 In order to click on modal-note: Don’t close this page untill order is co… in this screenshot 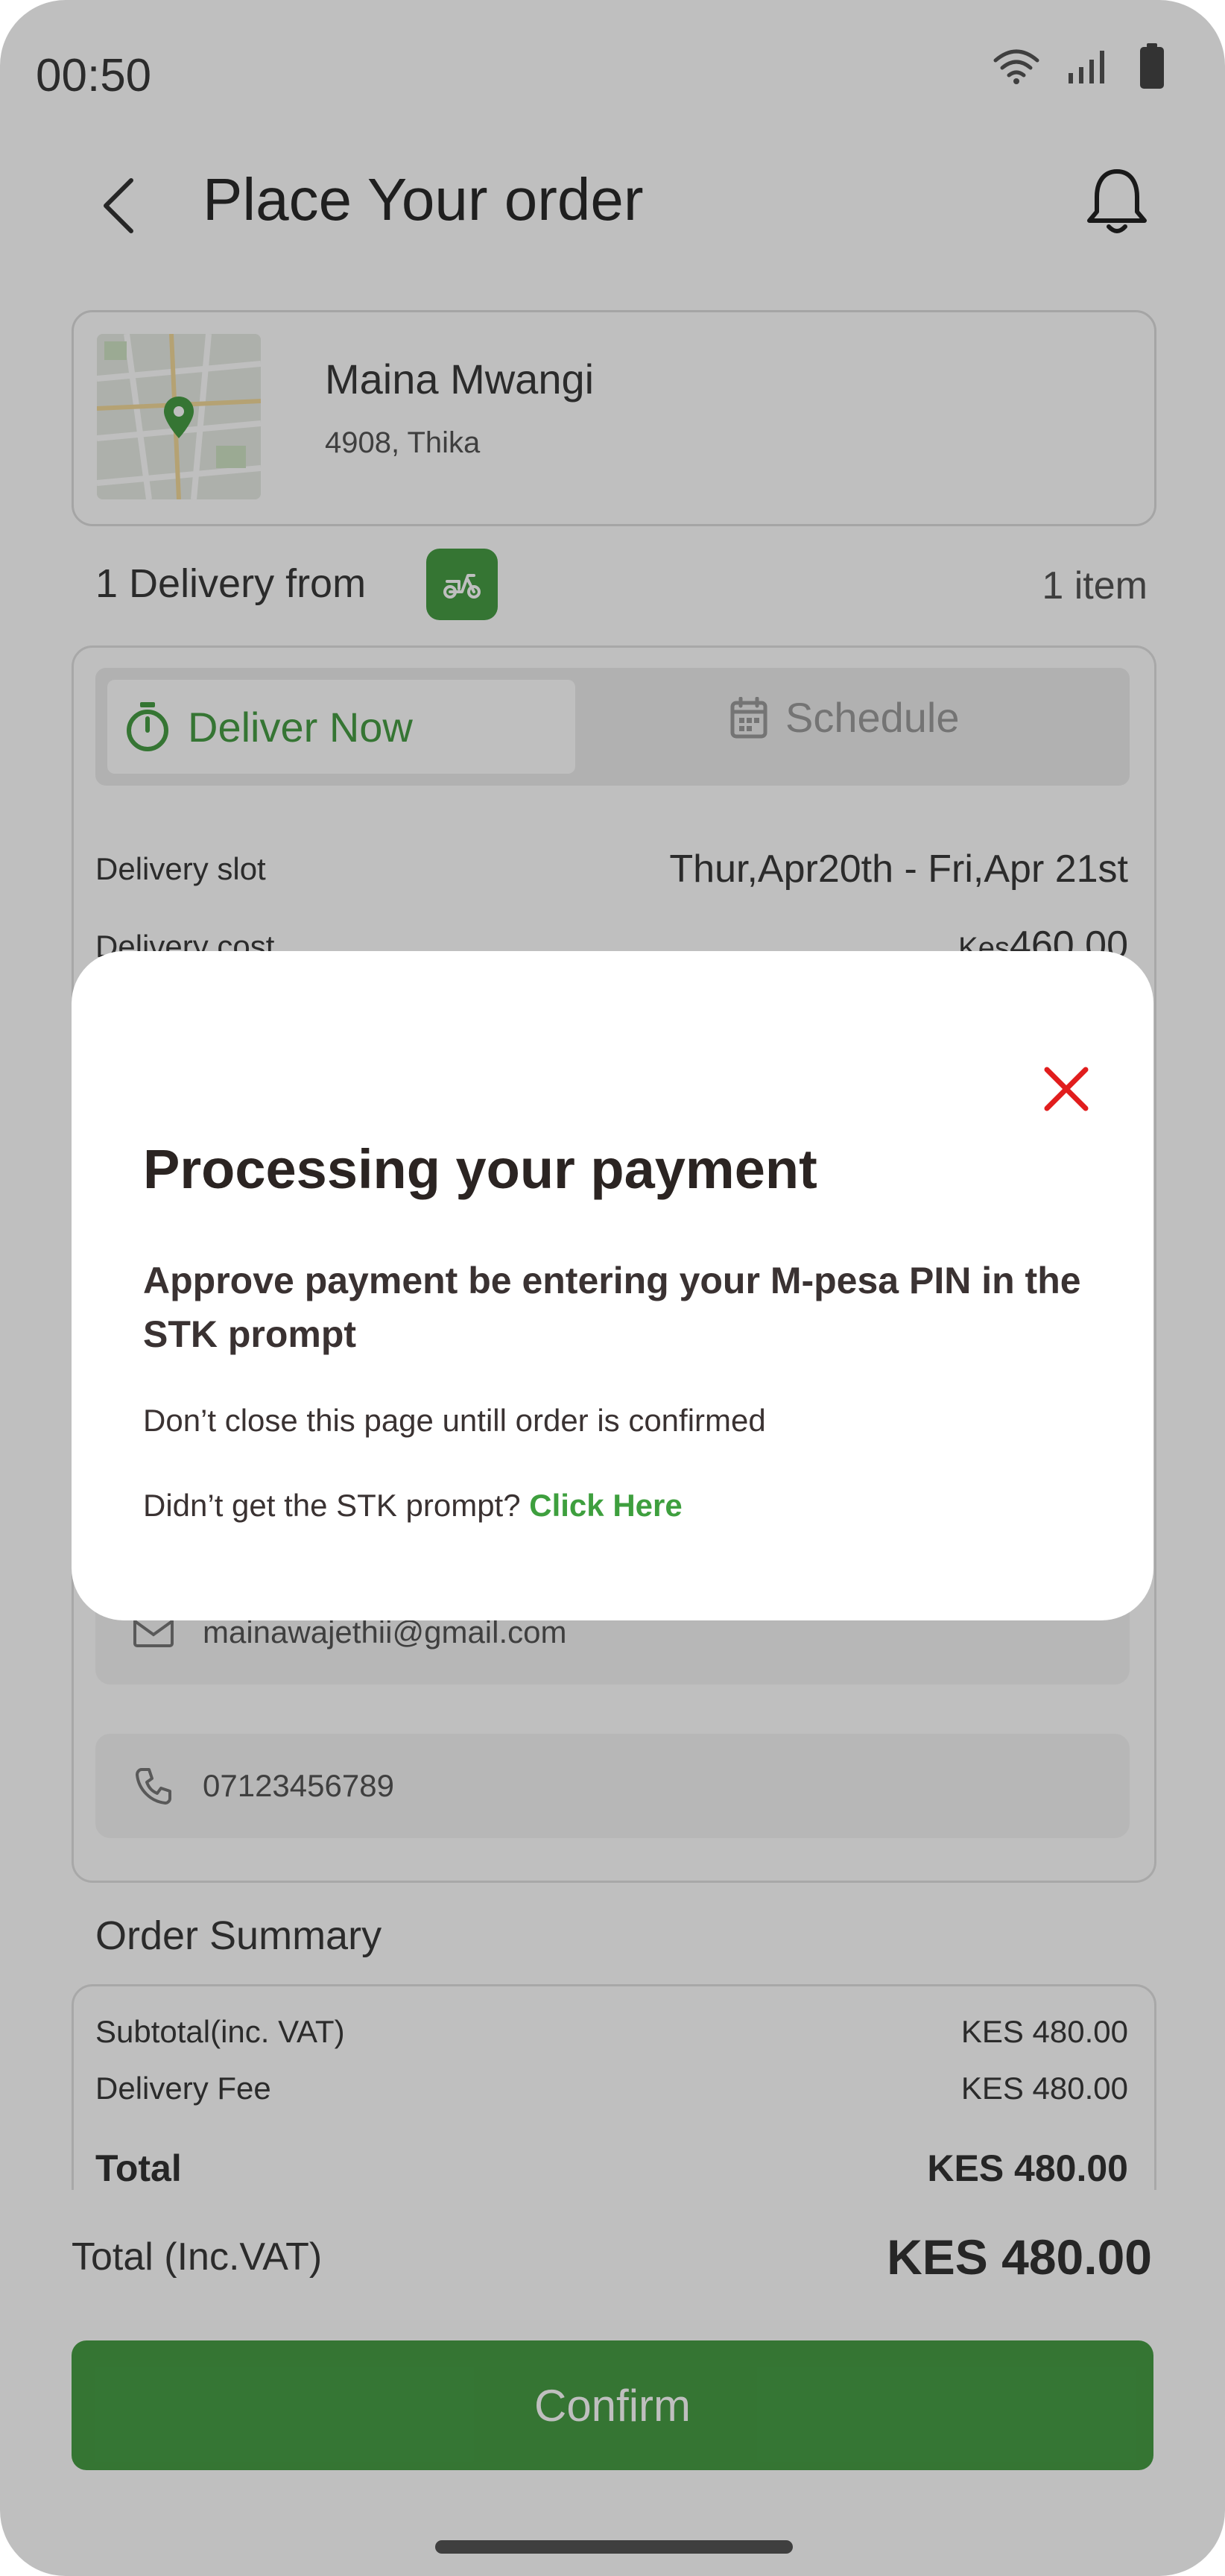, I will do `click(455, 1420)`.